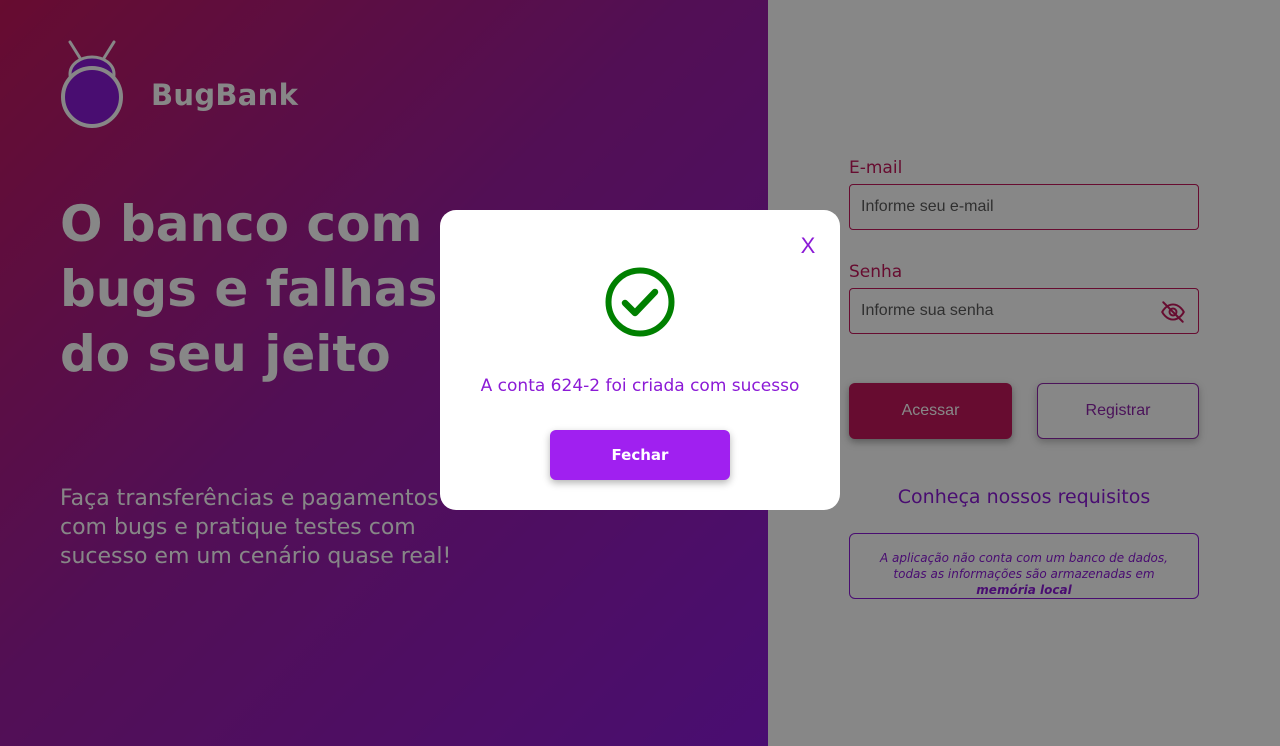 Image resolution: width=1280 pixels, height=746 pixels. Describe the element at coordinates (640, 302) in the screenshot. I see `check-circle-icon` at that location.